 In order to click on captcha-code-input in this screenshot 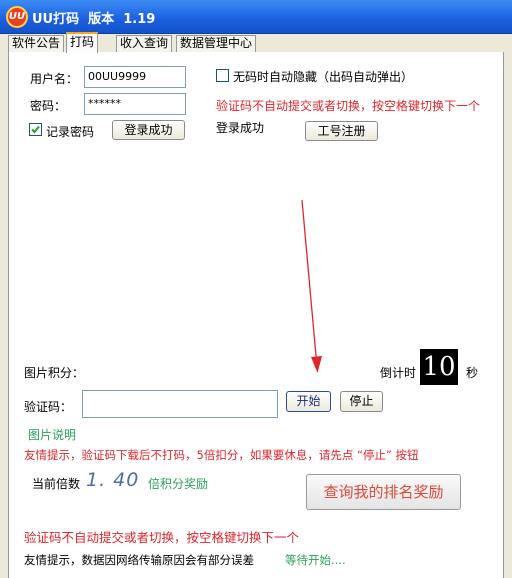, I will do `click(180, 404)`.